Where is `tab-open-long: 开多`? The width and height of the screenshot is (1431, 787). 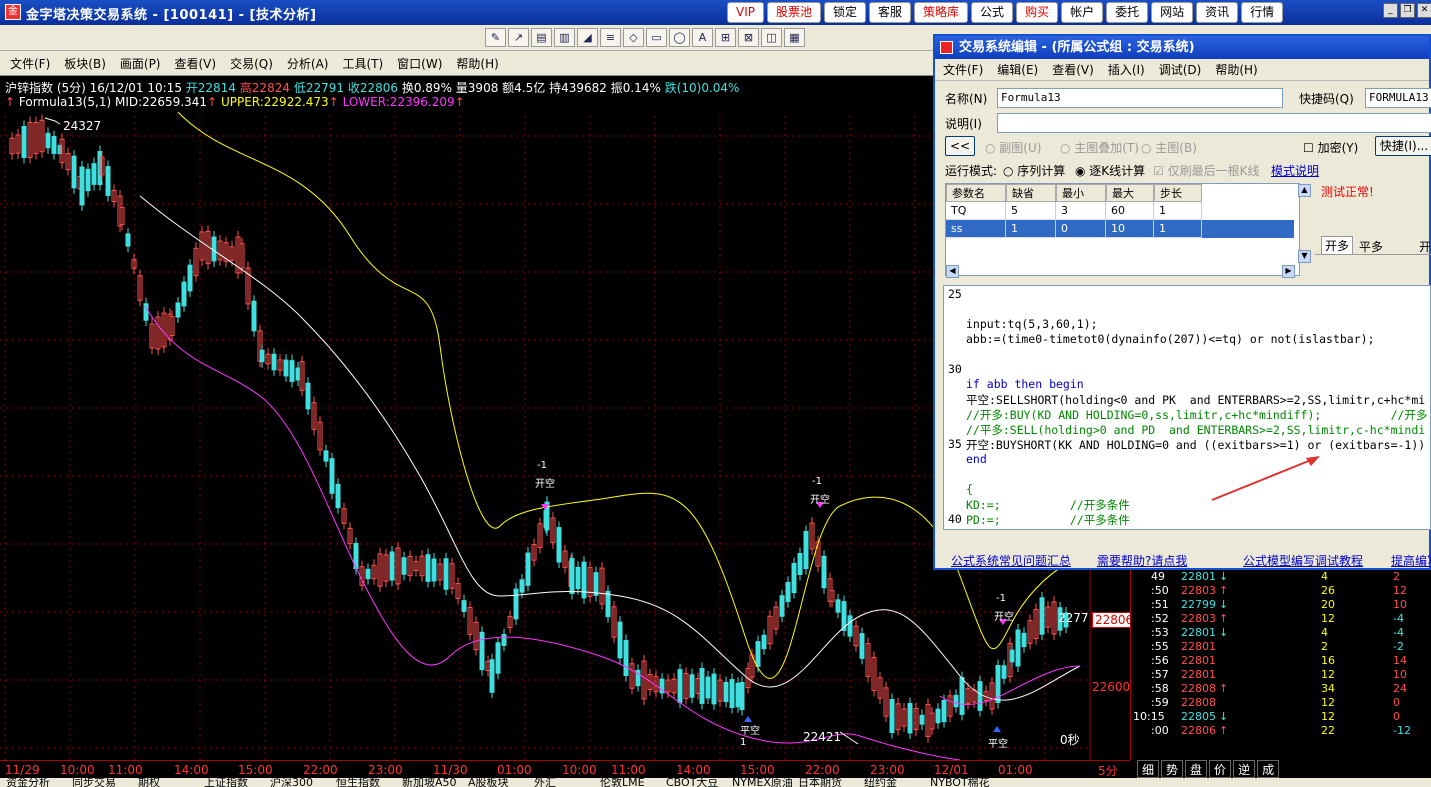
tab-open-long: 开多 is located at coordinates (1337, 245).